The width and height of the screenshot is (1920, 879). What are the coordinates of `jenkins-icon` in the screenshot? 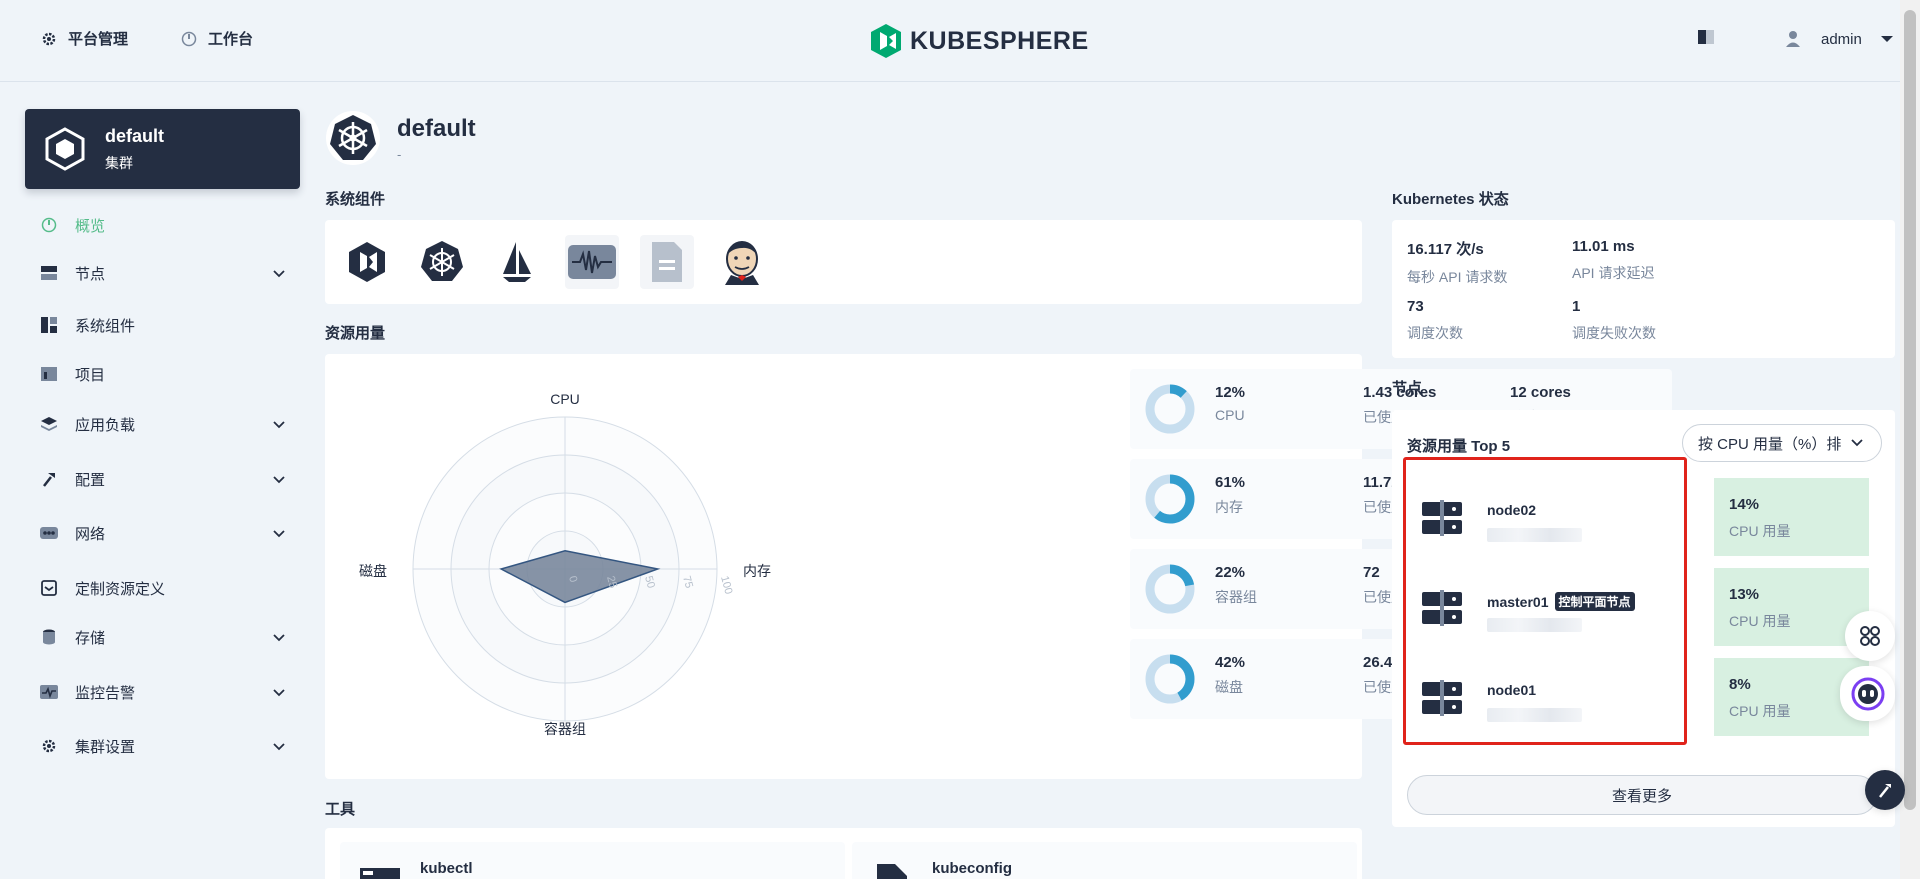 It's located at (742, 263).